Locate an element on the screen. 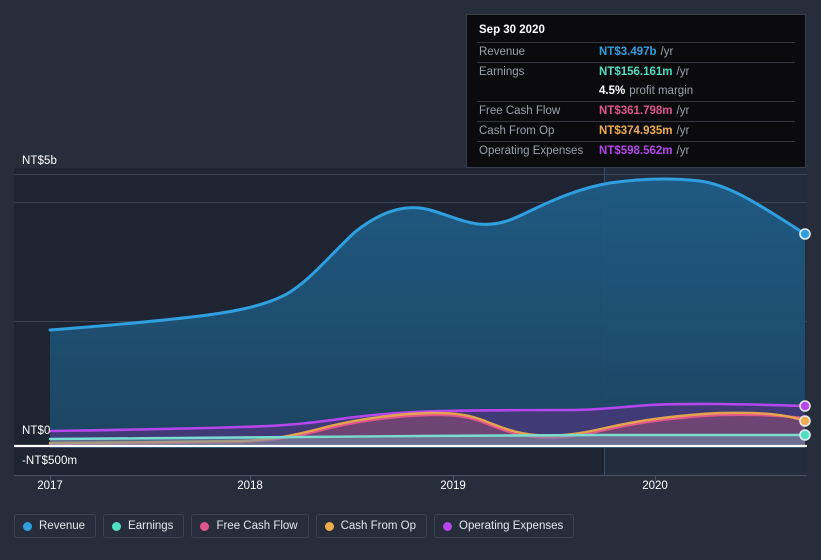  tooltip-value-free-cash-flow: NT$361.798m is located at coordinates (636, 111).